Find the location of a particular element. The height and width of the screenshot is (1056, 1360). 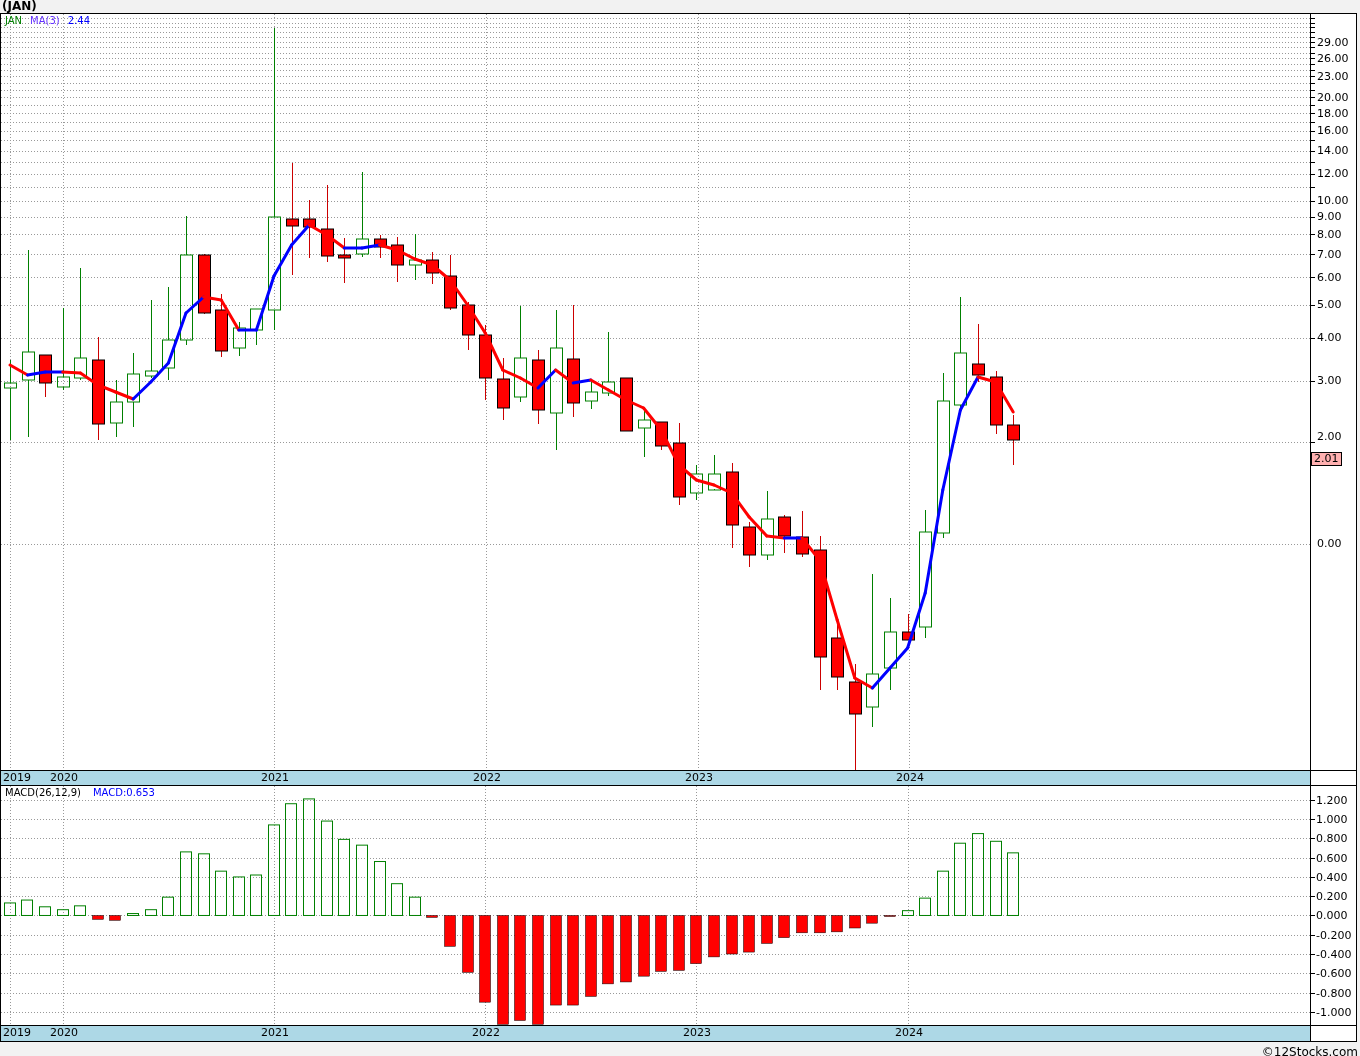

axis-label: 5.00 is located at coordinates (1329, 305).